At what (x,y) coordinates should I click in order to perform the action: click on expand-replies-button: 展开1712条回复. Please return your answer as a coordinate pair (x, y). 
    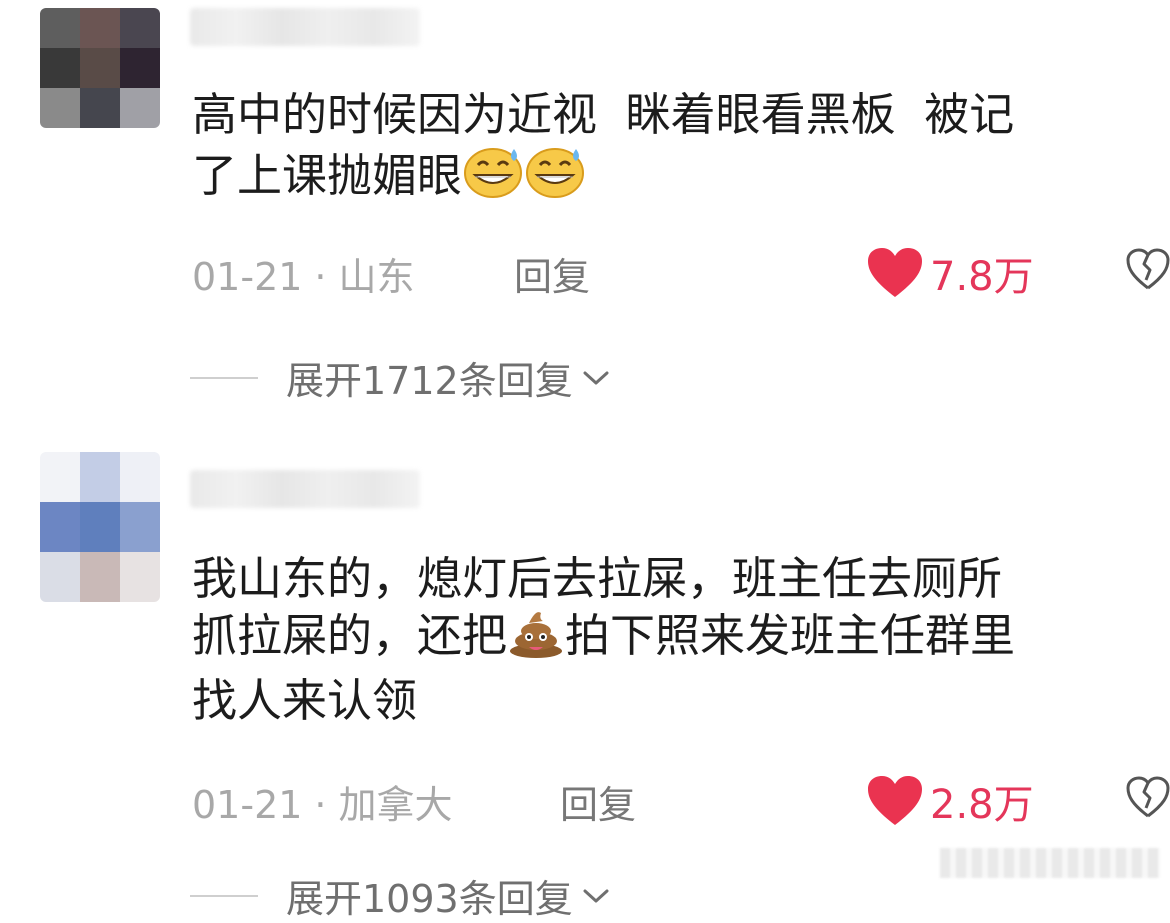
    Looking at the image, I should click on (400, 377).